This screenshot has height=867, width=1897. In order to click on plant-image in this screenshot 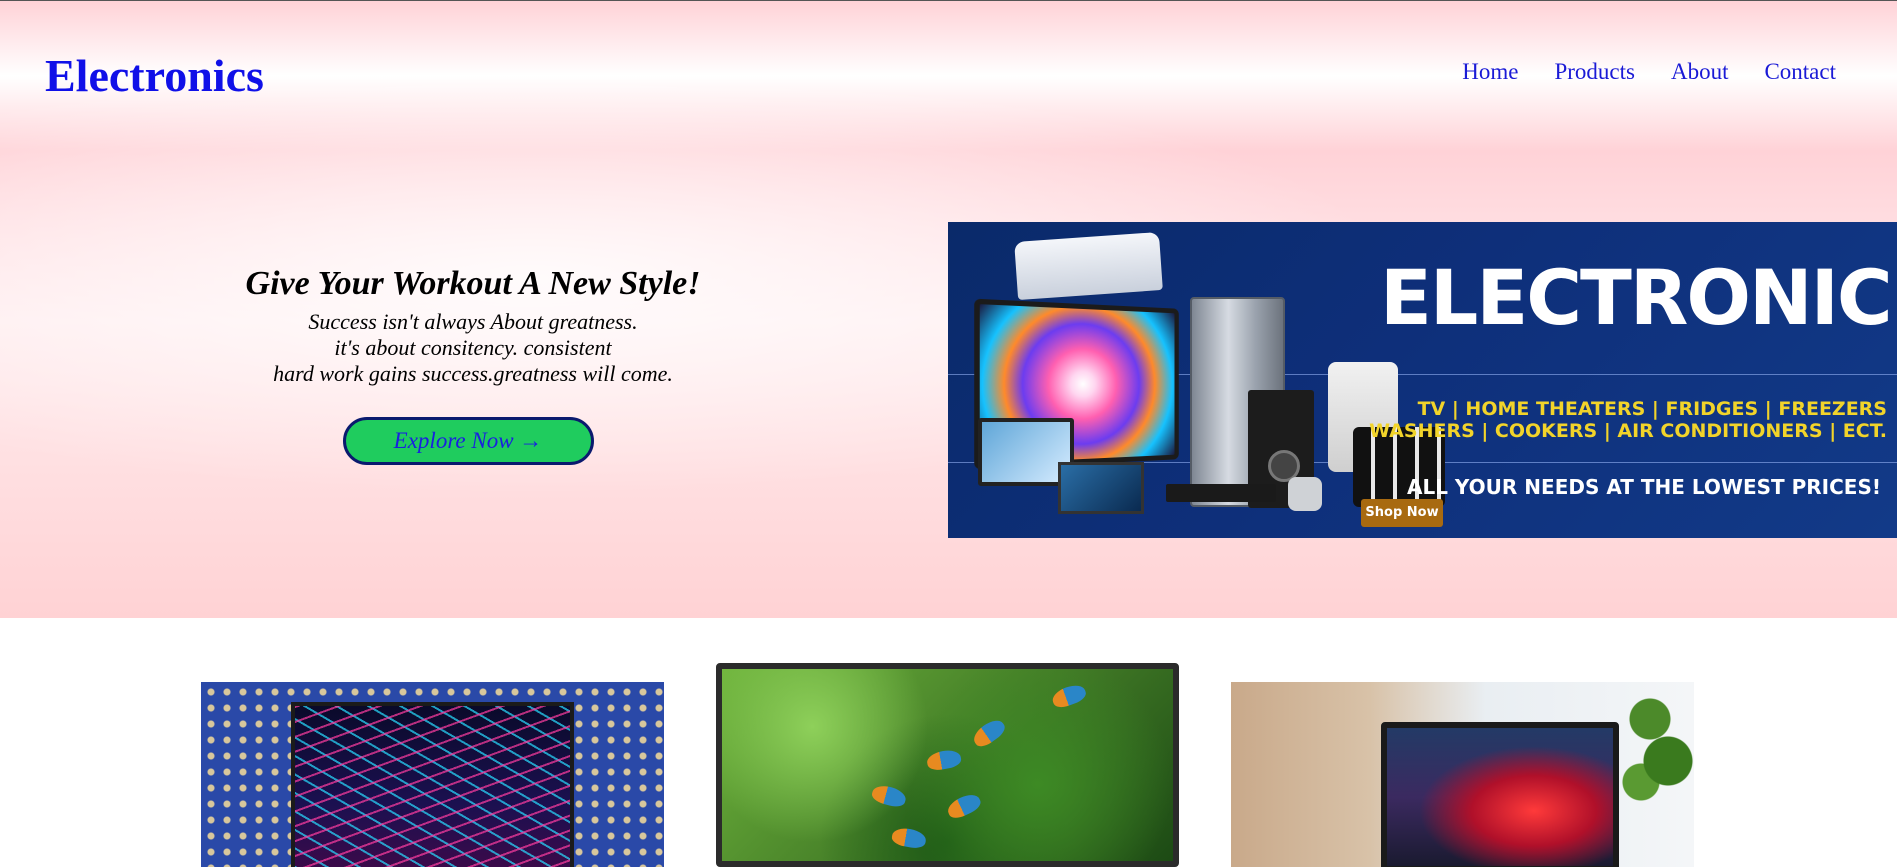, I will do `click(1654, 749)`.